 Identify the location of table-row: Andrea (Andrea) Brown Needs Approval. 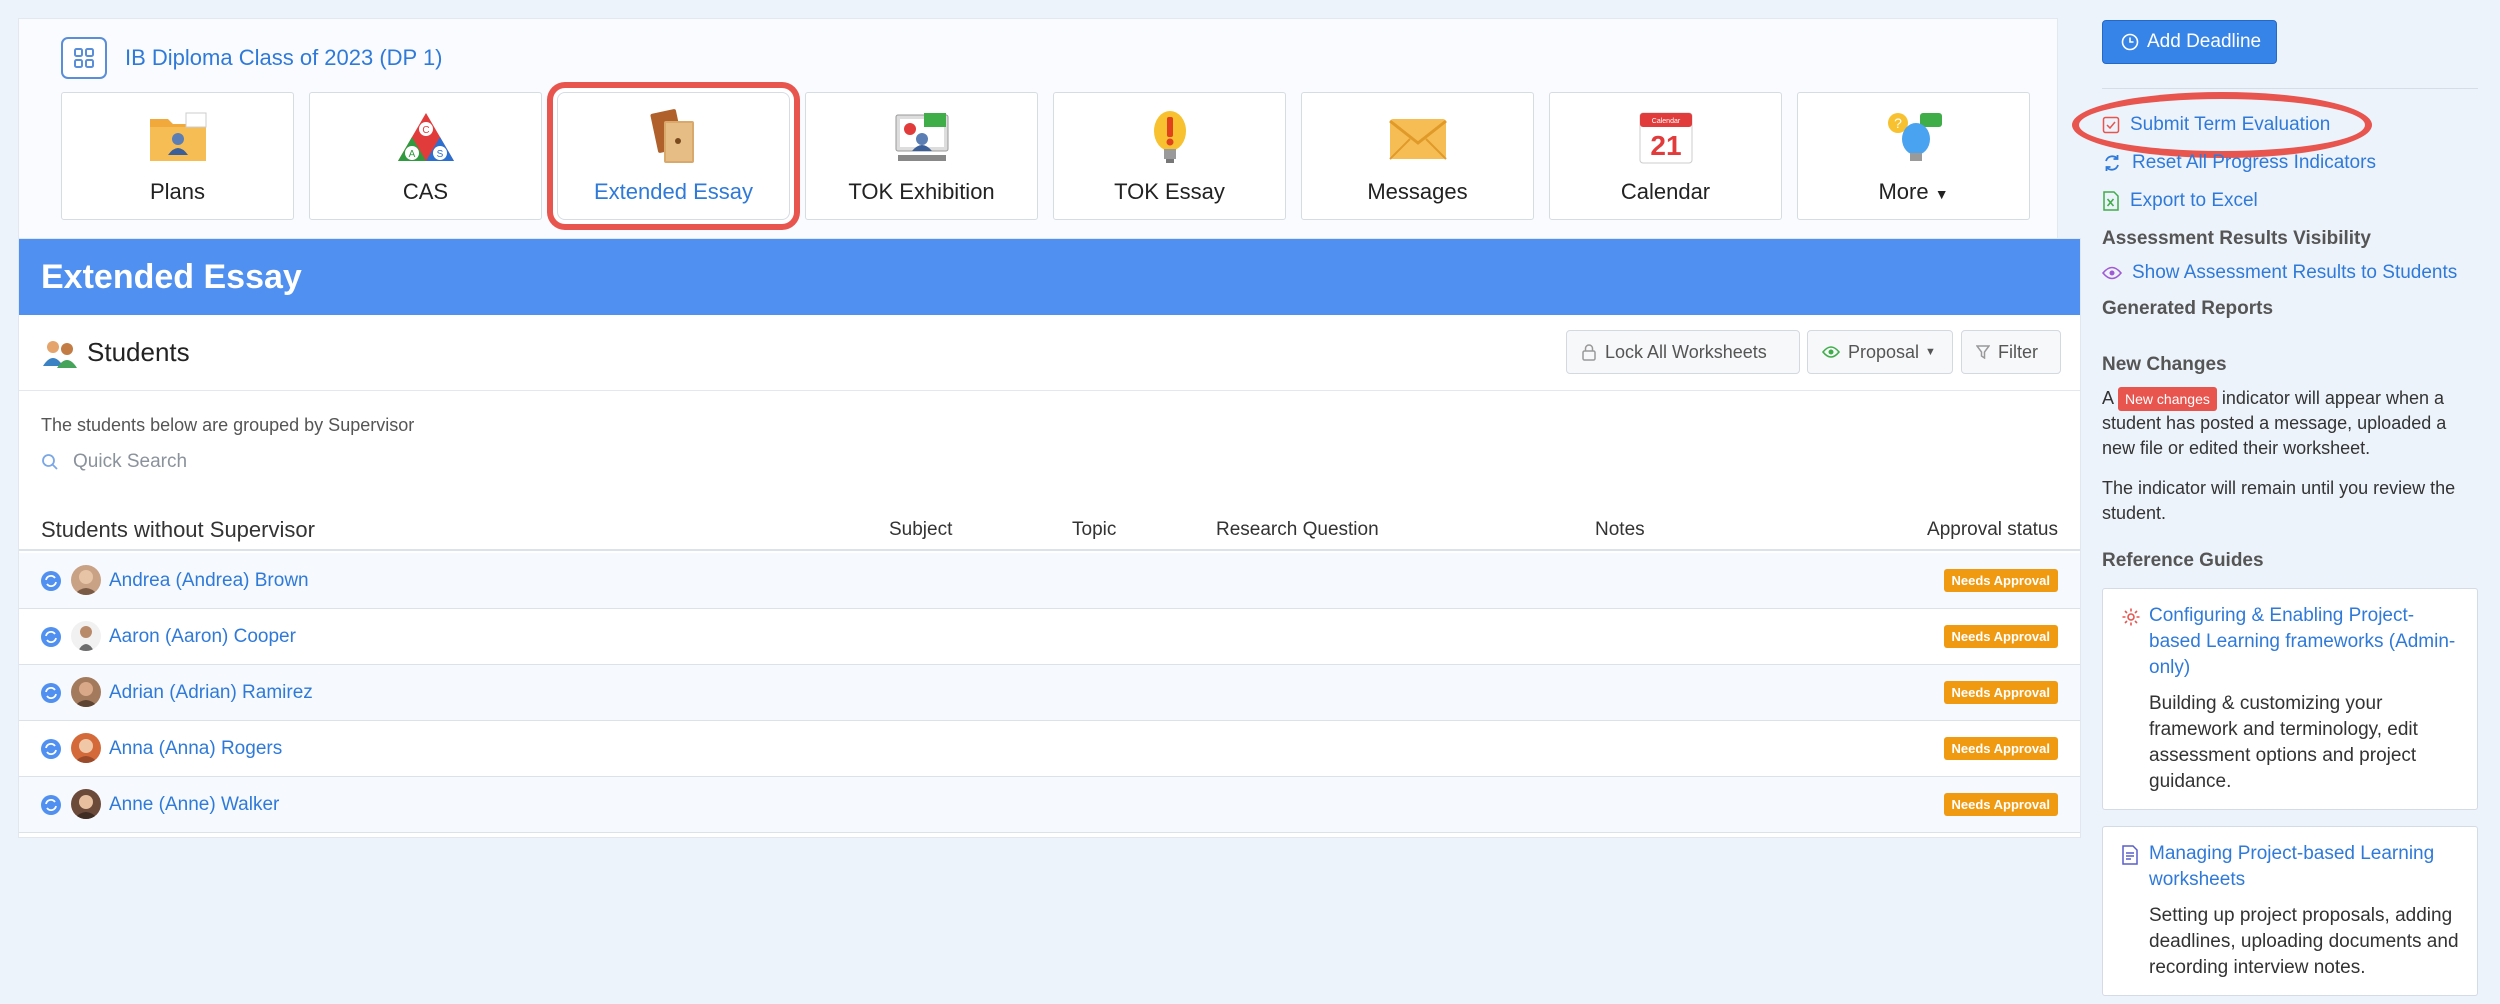
(1049, 581).